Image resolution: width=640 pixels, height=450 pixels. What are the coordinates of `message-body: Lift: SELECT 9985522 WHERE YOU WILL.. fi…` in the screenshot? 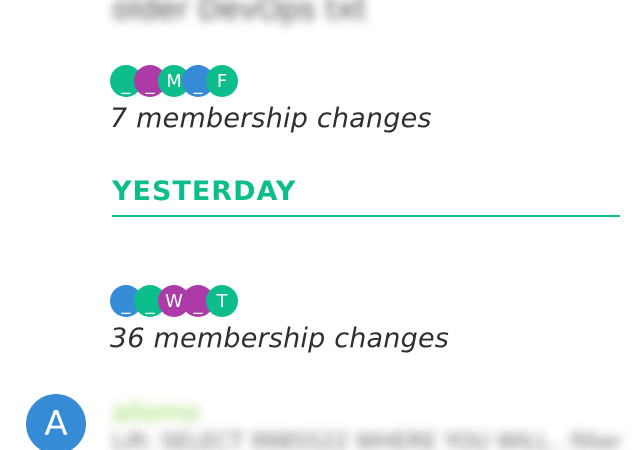 It's located at (367, 440).